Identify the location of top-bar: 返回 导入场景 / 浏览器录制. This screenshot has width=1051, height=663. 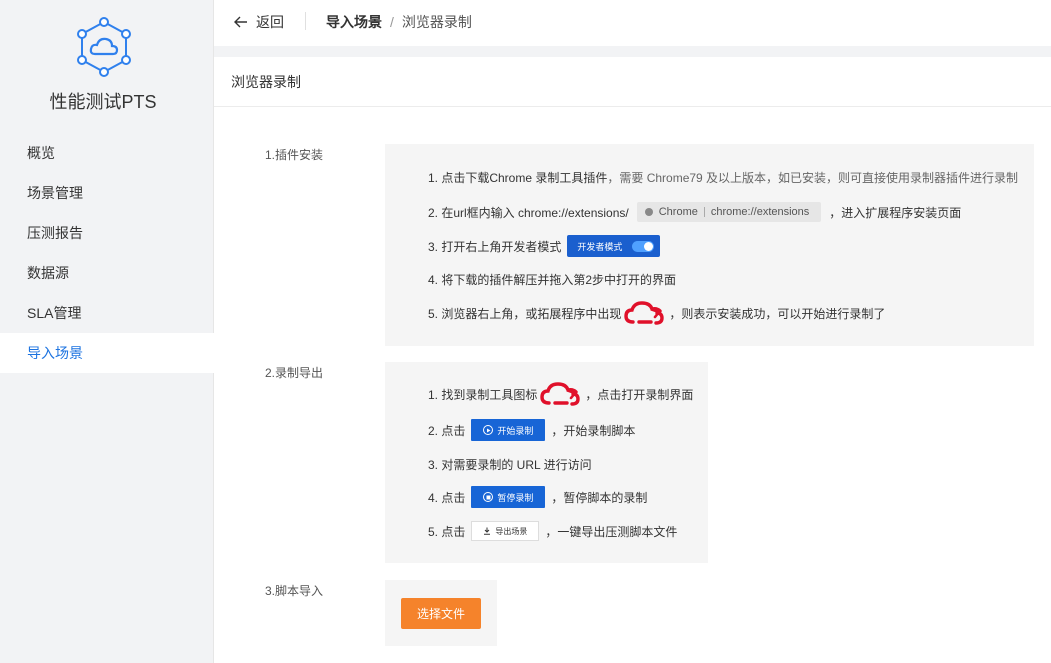
(632, 23).